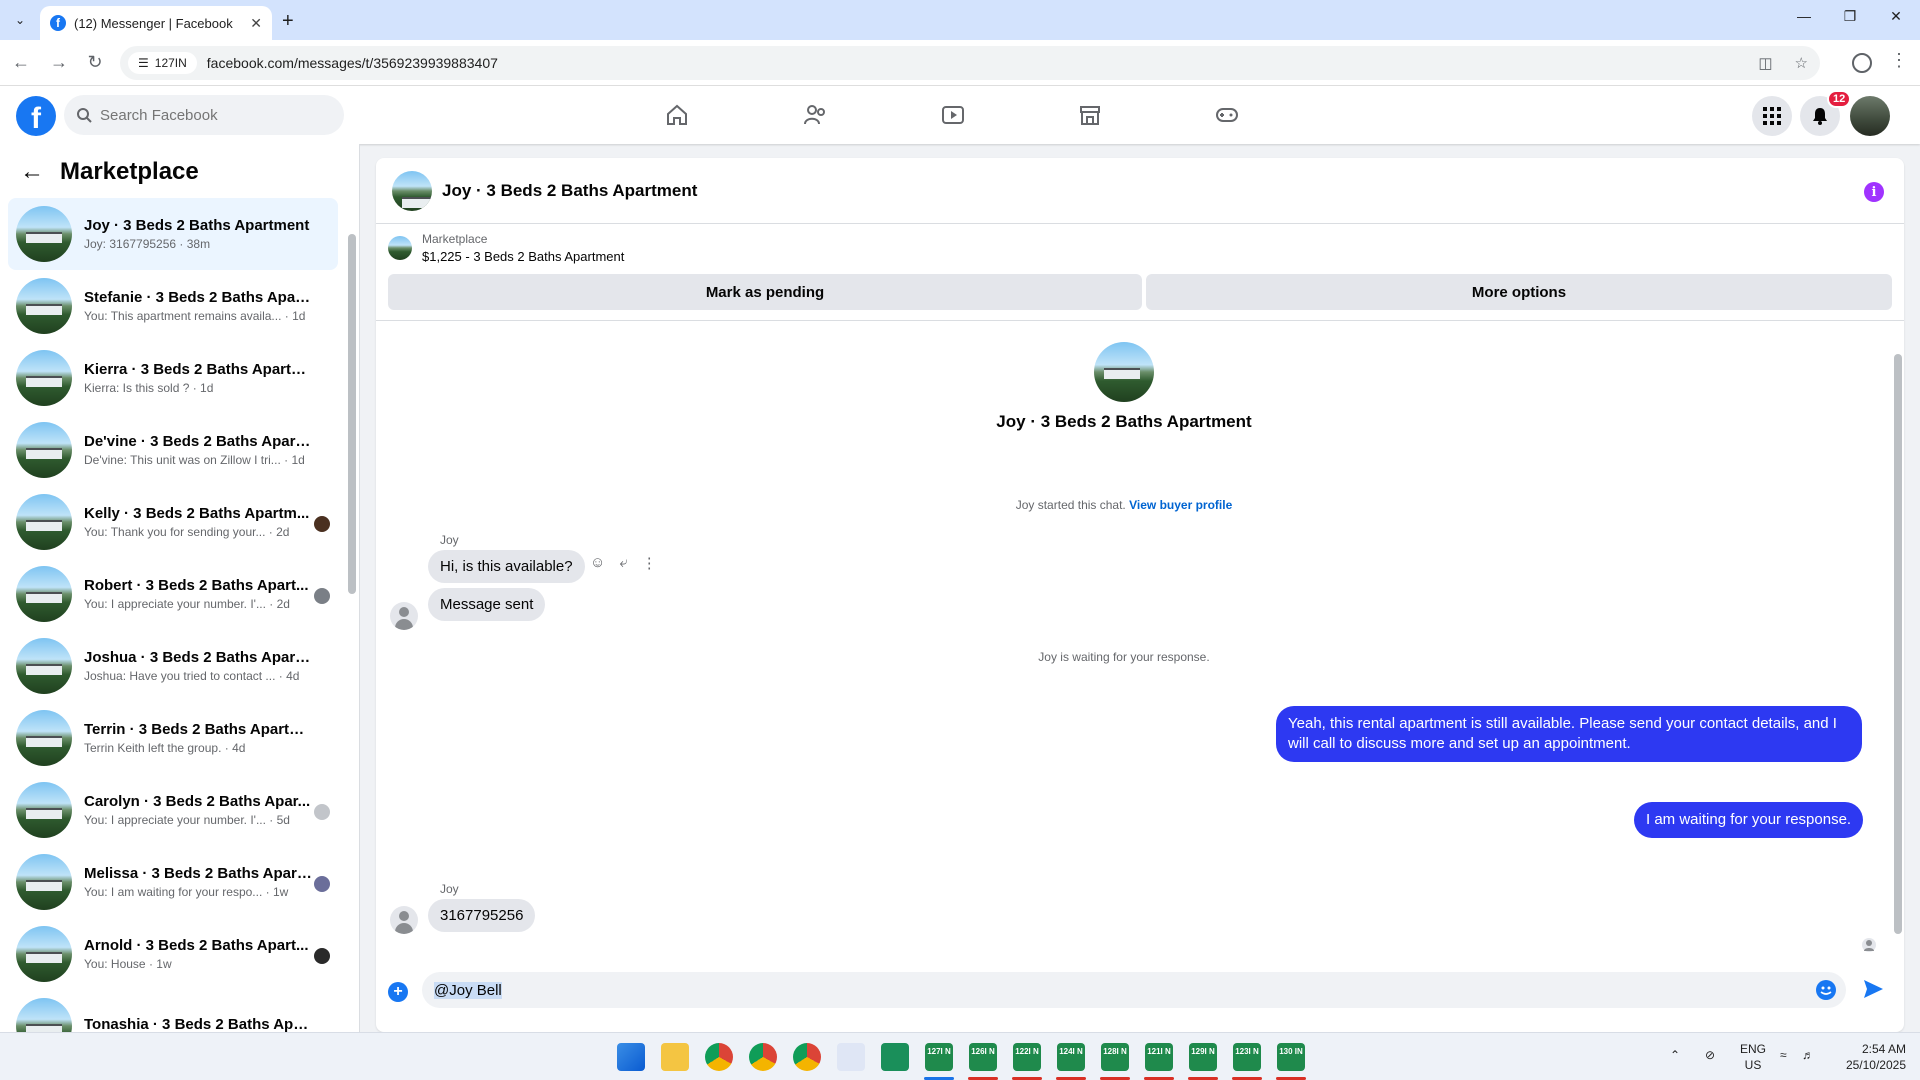 The width and height of the screenshot is (1920, 1080). What do you see at coordinates (623, 563) in the screenshot?
I see `reply-icon: ⤶` at bounding box center [623, 563].